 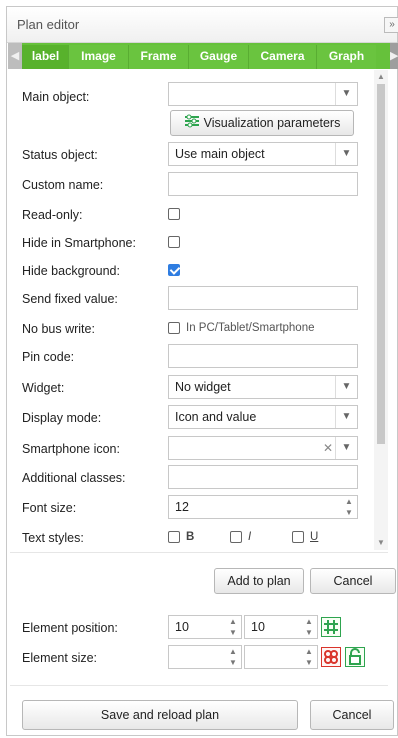 I want to click on send-fixed-value-label: Send fixed value:, so click(x=70, y=299).